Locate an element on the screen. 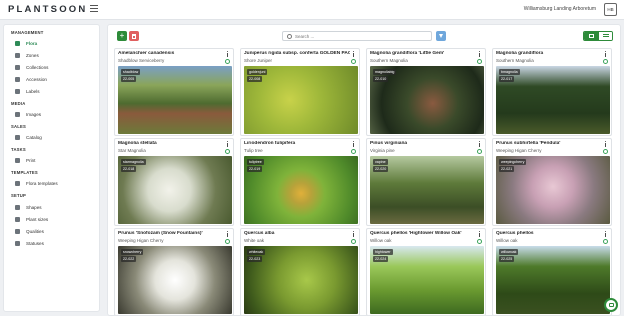 The width and height of the screenshot is (624, 316). sidebar-item-collections: Collections is located at coordinates (52, 68).